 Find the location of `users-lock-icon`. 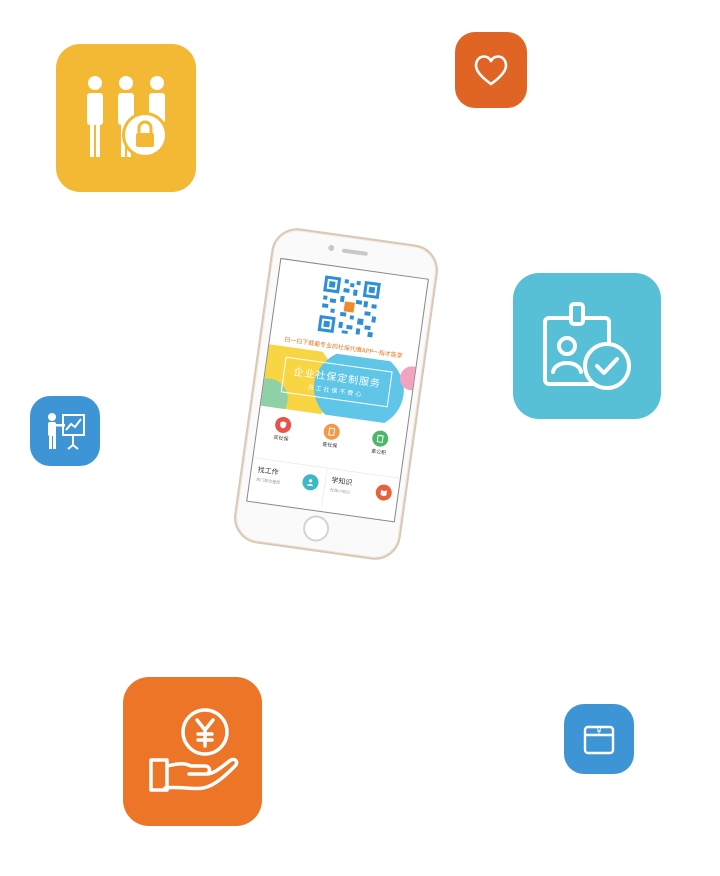

users-lock-icon is located at coordinates (127, 117).